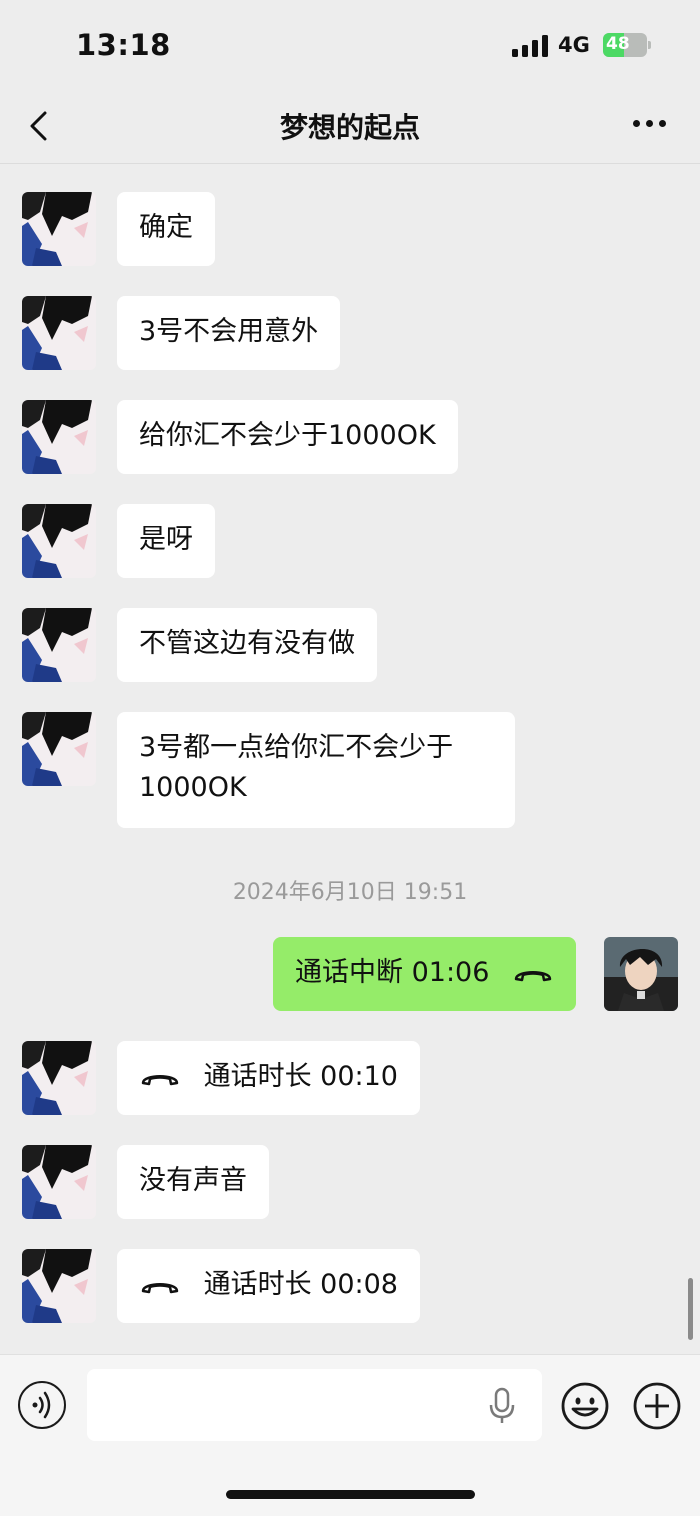 This screenshot has width=700, height=1516. What do you see at coordinates (350, 892) in the screenshot?
I see `chat-timestamp: 2024年6月10日 19:51` at bounding box center [350, 892].